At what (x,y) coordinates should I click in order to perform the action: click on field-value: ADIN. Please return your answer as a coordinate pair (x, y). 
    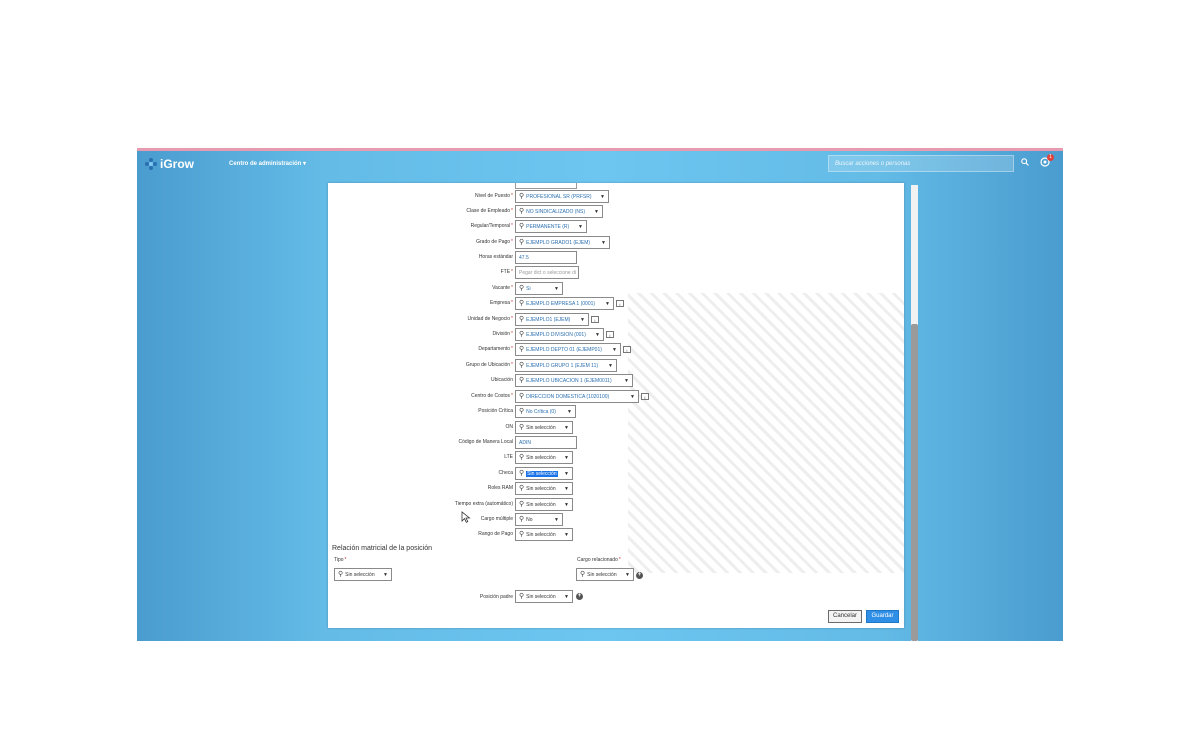
    Looking at the image, I should click on (525, 442).